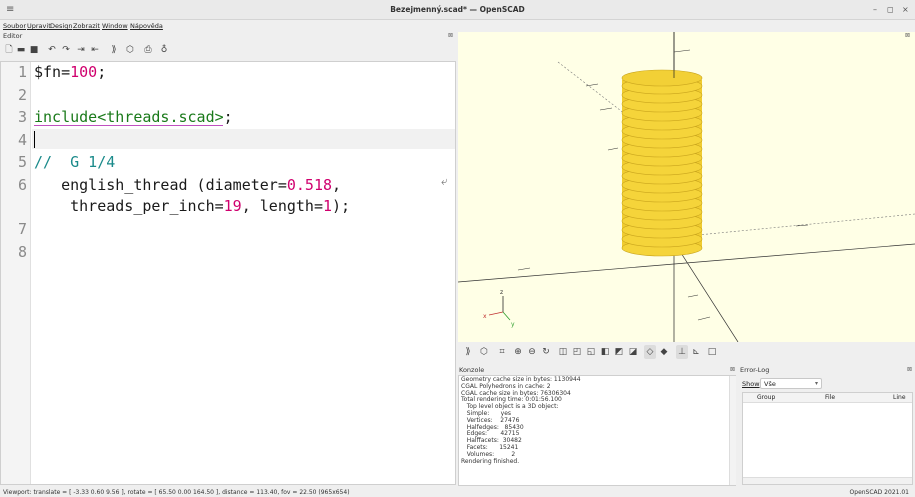 The width and height of the screenshot is (915, 497). I want to click on editor-float-button: ⊠, so click(450, 35).